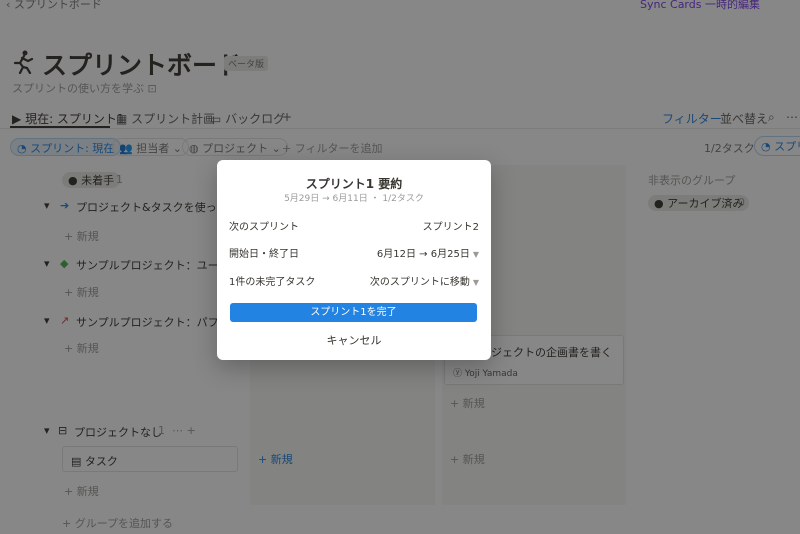 This screenshot has width=800, height=534. What do you see at coordinates (264, 227) in the screenshot?
I see `row-label: 次のスプリント` at bounding box center [264, 227].